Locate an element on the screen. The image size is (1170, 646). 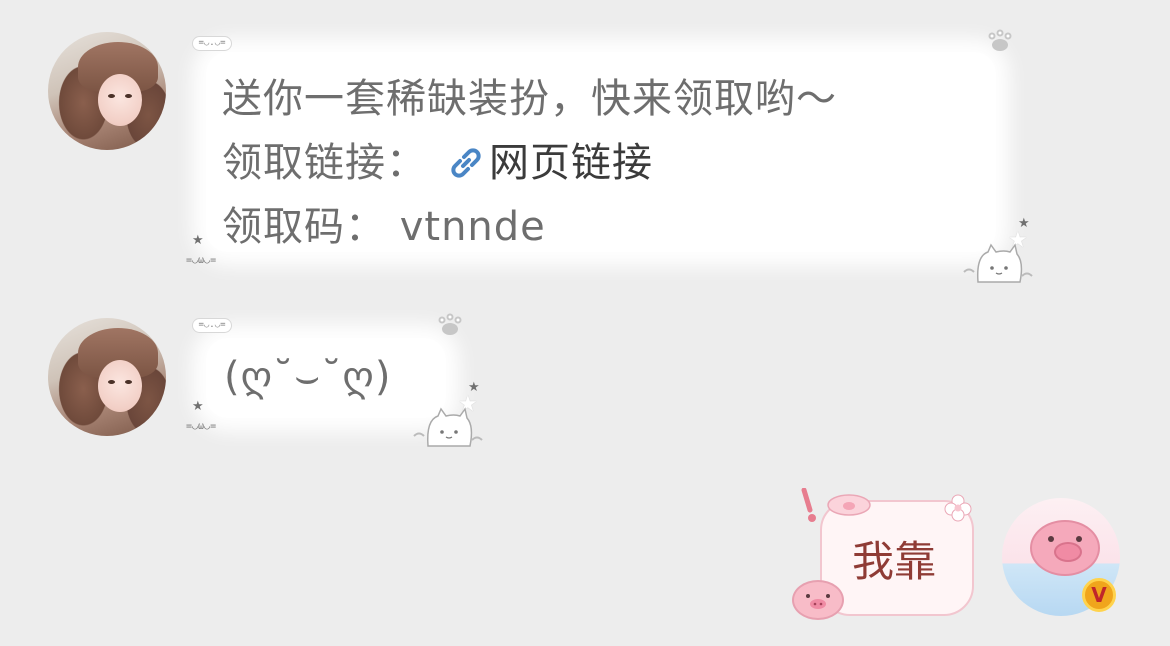
exclamation-icon is located at coordinates (811, 509).